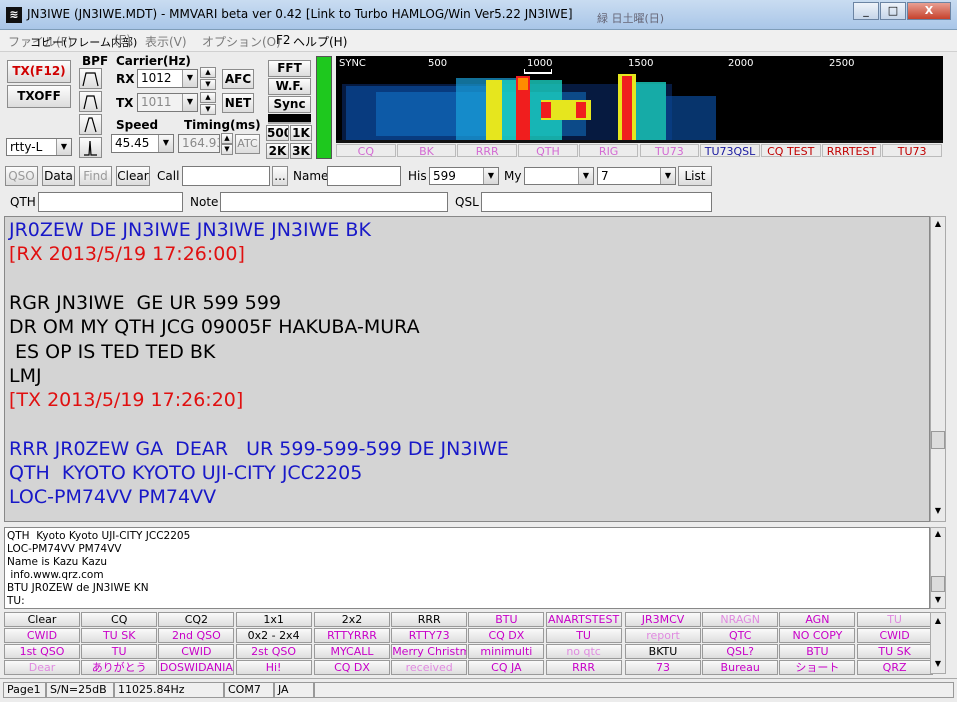 Image resolution: width=957 pixels, height=702 pixels. What do you see at coordinates (42, 619) in the screenshot?
I see `macro-button: Clear` at bounding box center [42, 619].